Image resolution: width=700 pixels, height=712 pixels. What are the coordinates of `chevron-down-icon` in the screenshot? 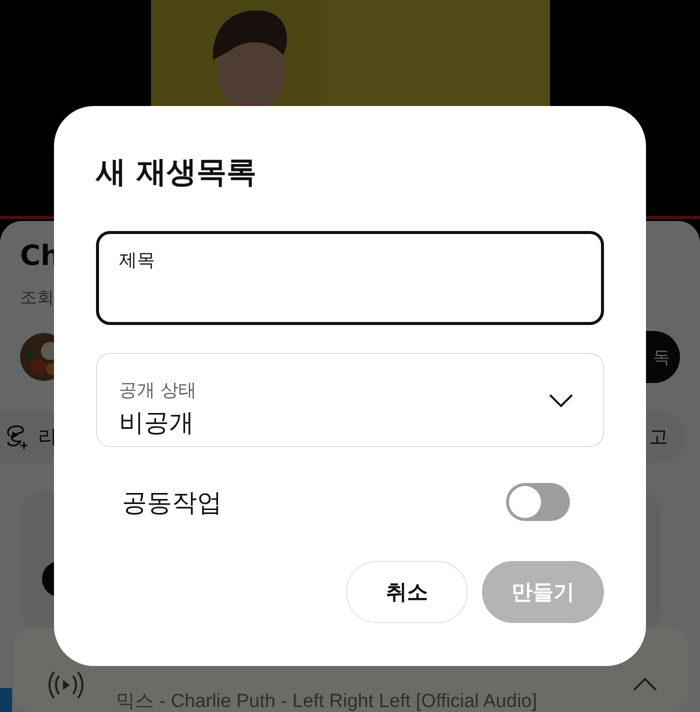 It's located at (561, 401).